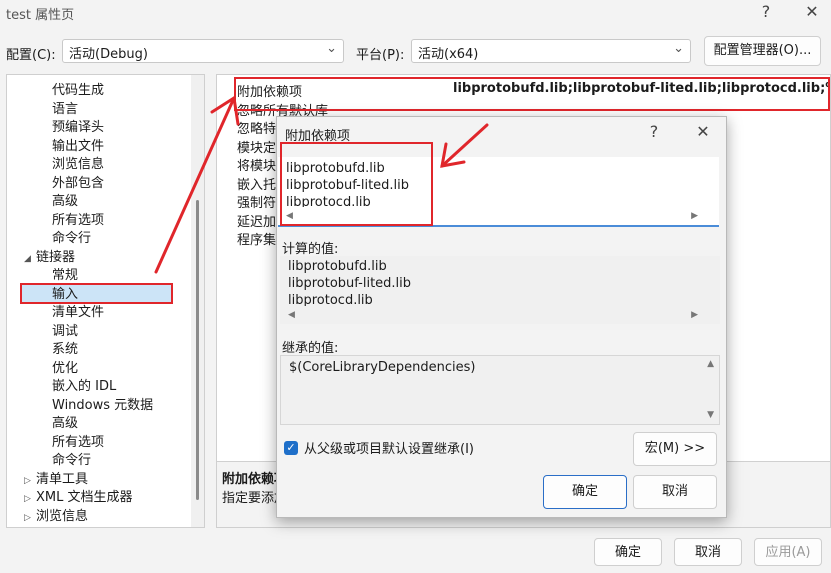 The height and width of the screenshot is (573, 831). Describe the element at coordinates (321, 184) in the screenshot. I see `annotation-arrows` at that location.